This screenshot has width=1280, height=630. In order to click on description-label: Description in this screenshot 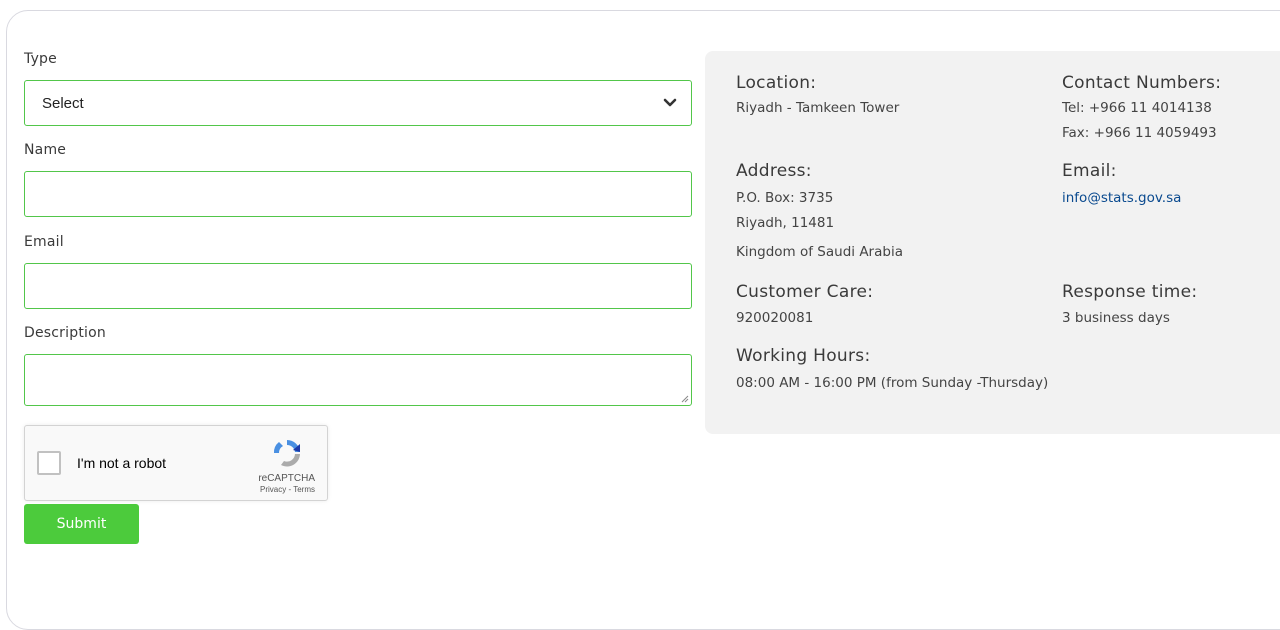, I will do `click(65, 333)`.